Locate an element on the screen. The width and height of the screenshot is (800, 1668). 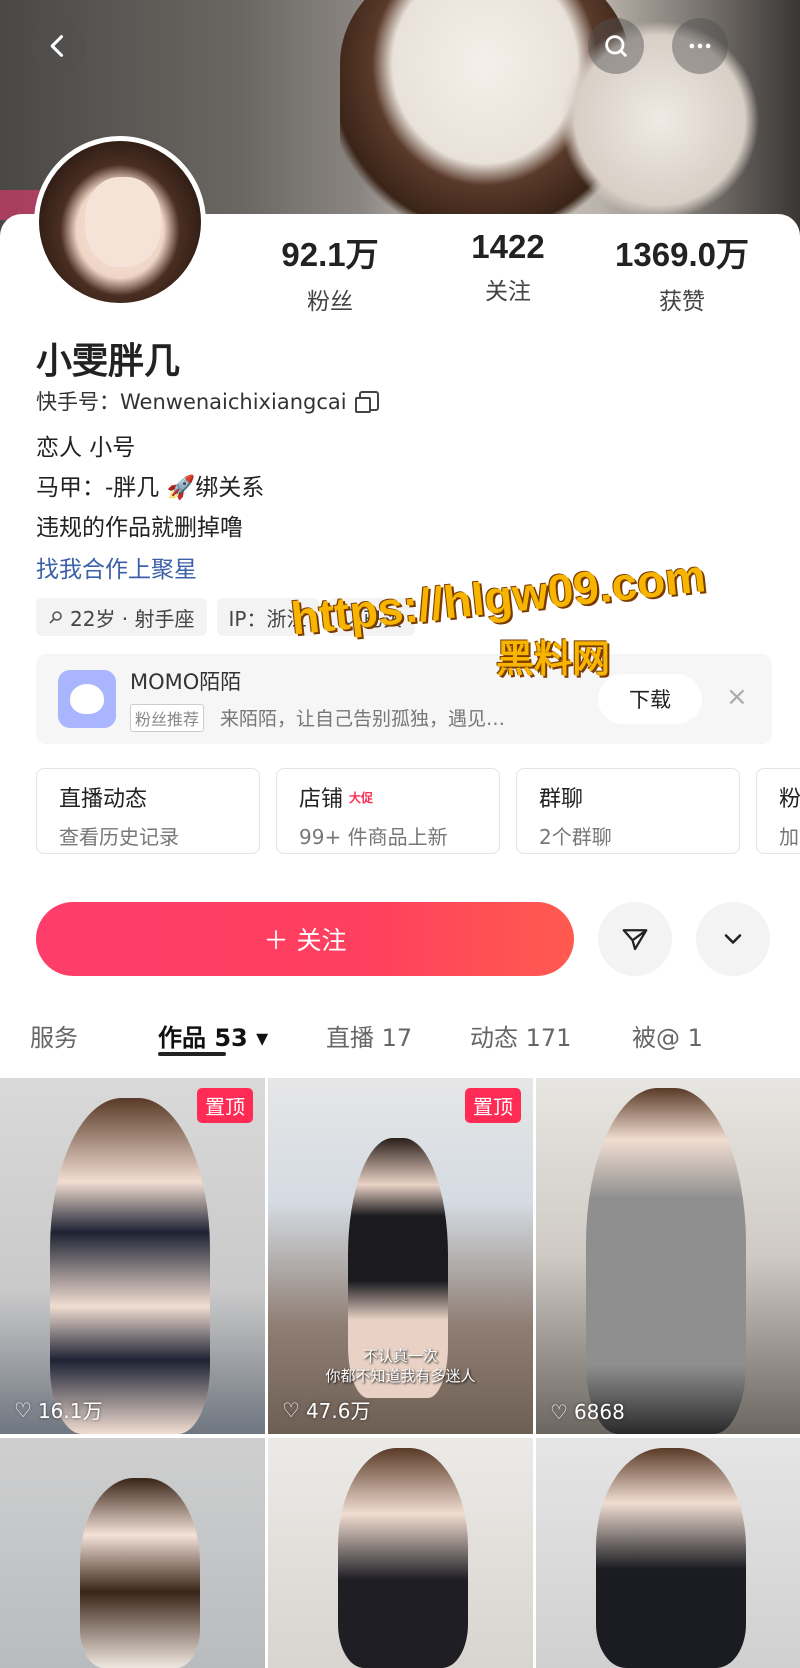
video-thumbnail: 置顶 不认真一次 你都不知道我有多迷人 ♡ 47.6万 is located at coordinates (400, 1256).